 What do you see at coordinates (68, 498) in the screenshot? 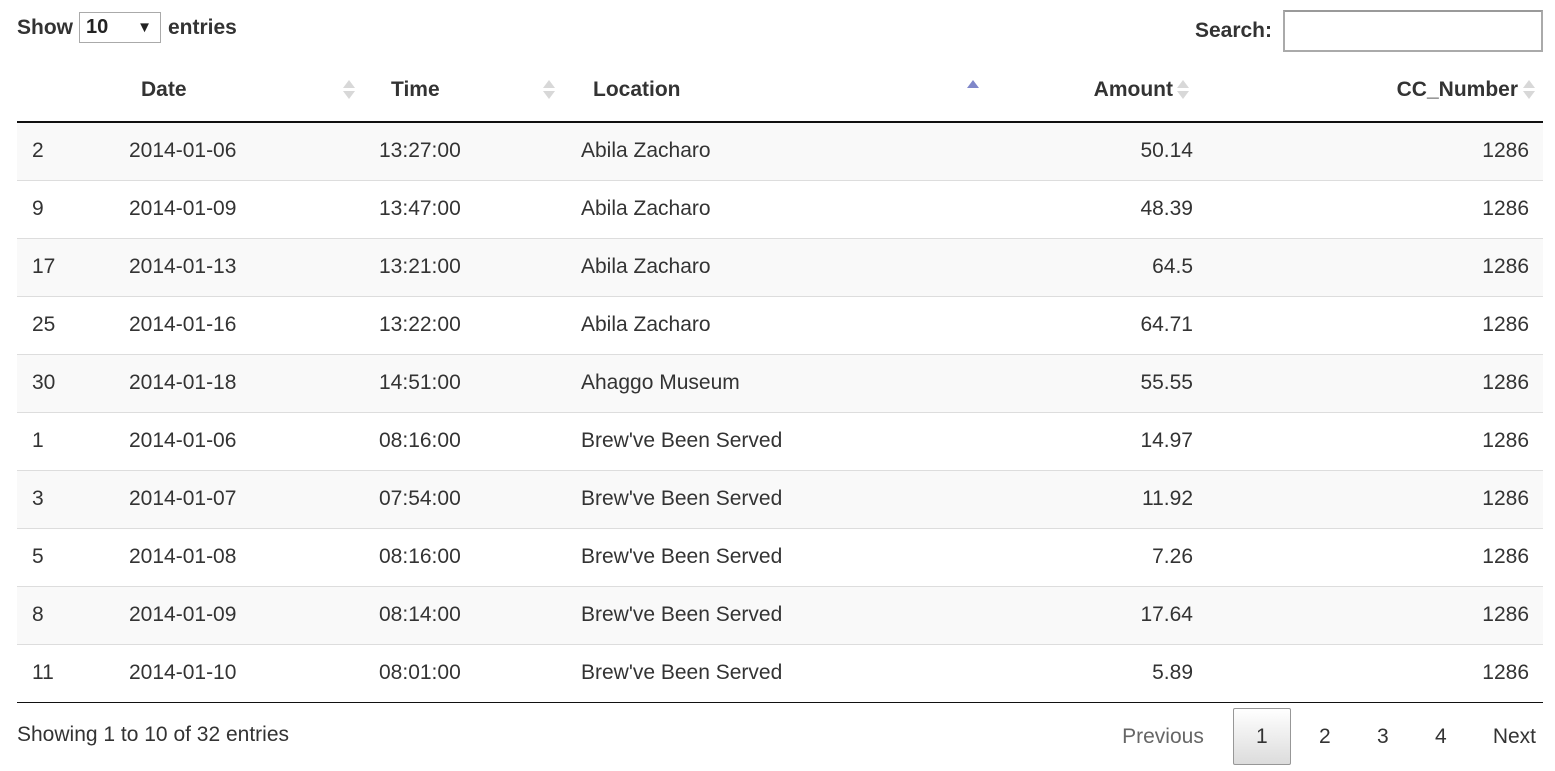
I see `cell-row-number: 3` at bounding box center [68, 498].